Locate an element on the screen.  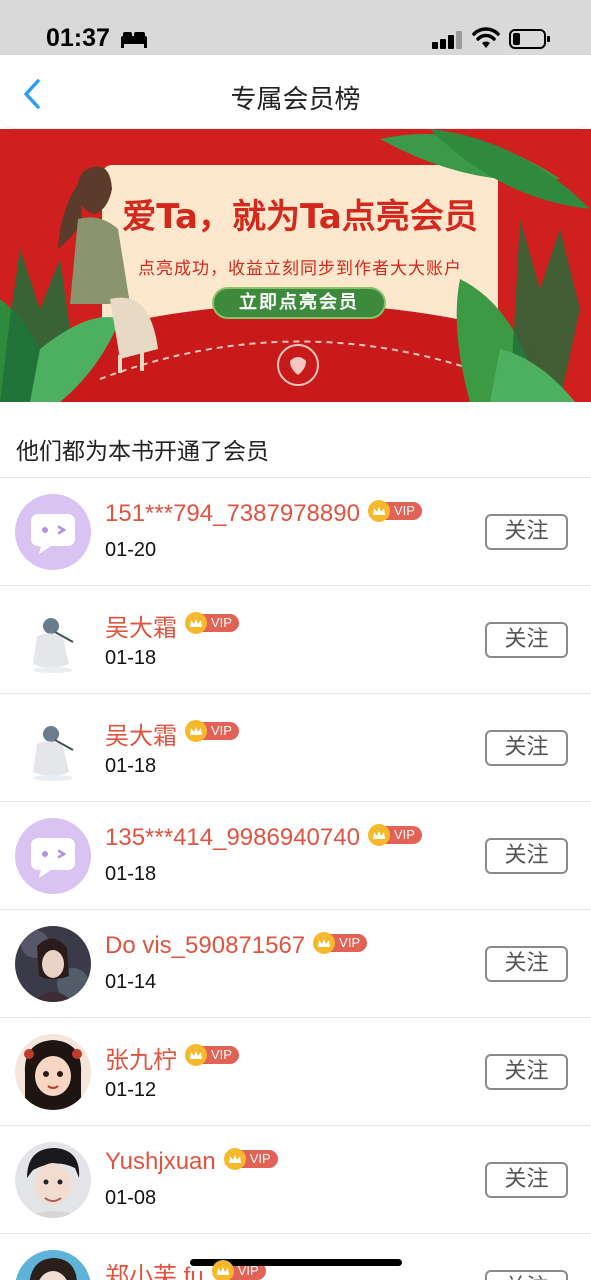
cartoon-girl-avatar is located at coordinates (53, 1072).